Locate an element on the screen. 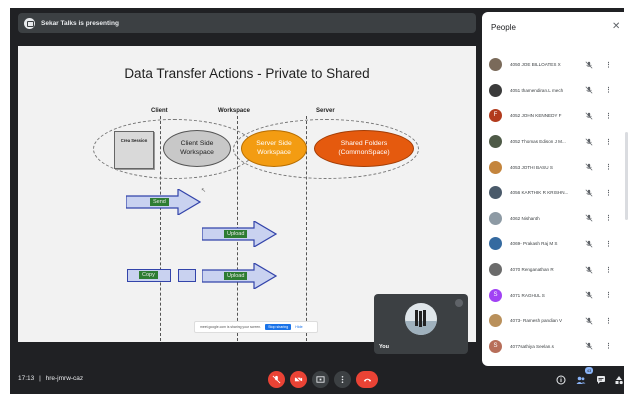 The image size is (630, 396). participant-row: 4070 Renganathan R ⋮ is located at coordinates (556, 270).